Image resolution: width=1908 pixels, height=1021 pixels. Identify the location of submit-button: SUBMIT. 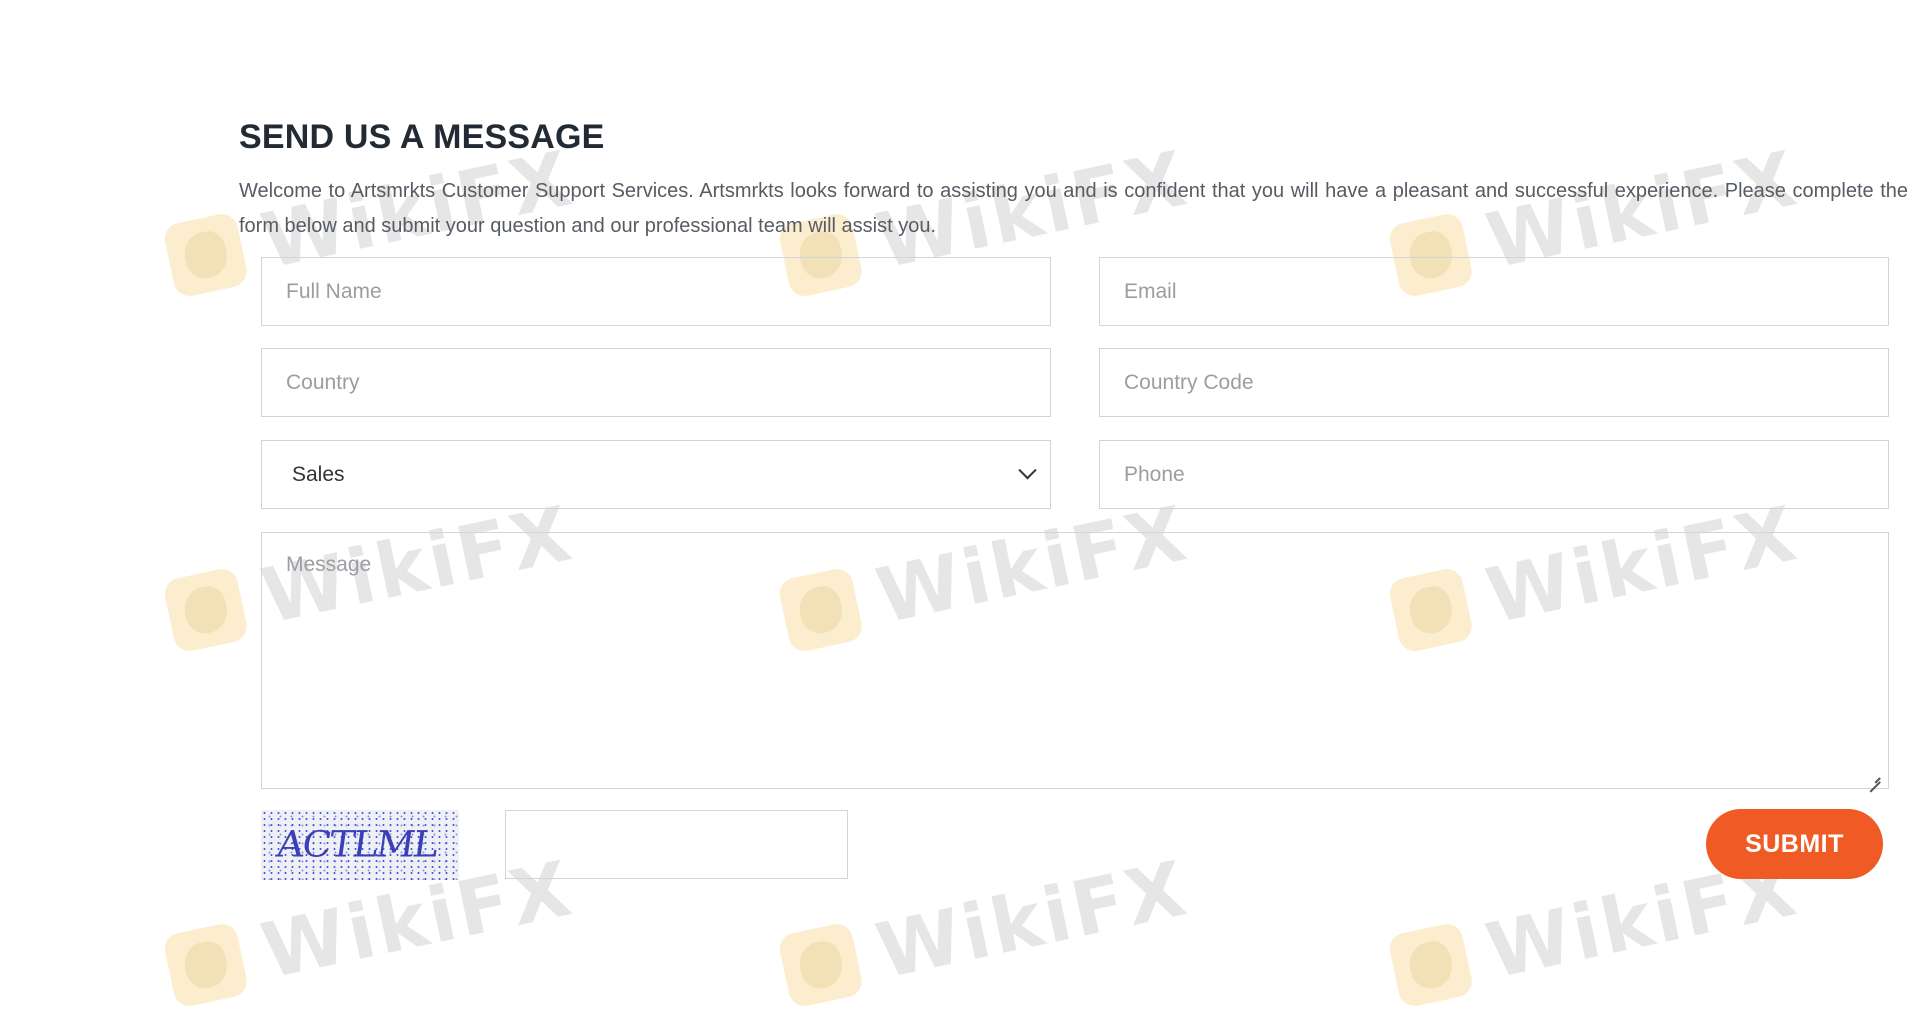
(1794, 844).